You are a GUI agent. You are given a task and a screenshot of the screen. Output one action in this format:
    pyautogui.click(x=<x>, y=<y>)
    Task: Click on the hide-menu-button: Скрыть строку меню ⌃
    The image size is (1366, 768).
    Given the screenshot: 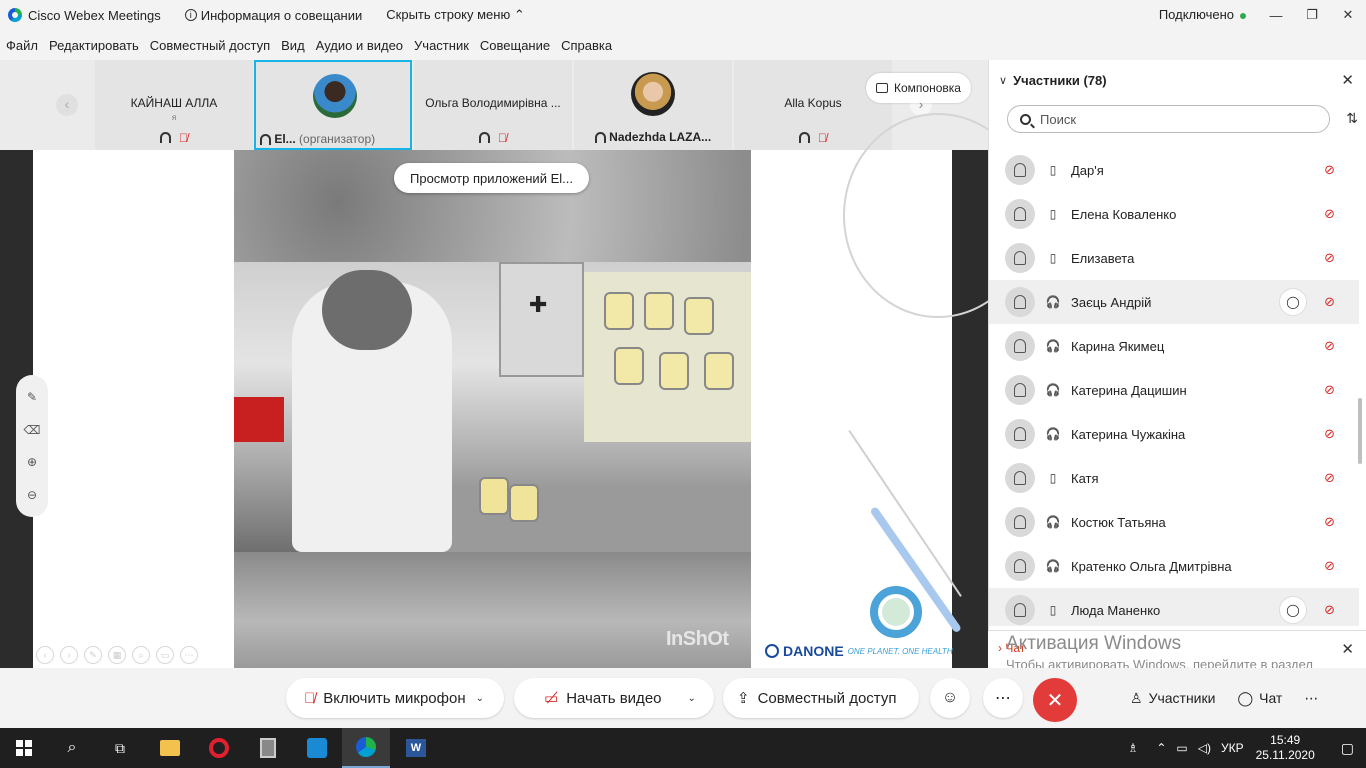 What is the action you would take?
    pyautogui.click(x=455, y=15)
    